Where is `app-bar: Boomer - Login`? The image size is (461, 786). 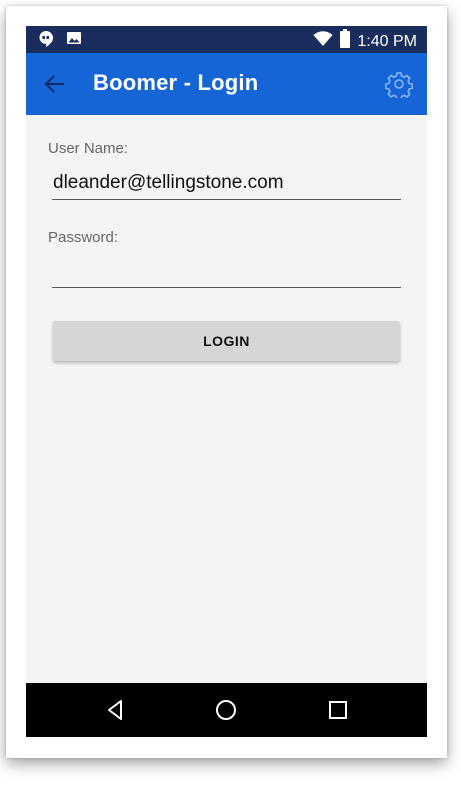 app-bar: Boomer - Login is located at coordinates (226, 84).